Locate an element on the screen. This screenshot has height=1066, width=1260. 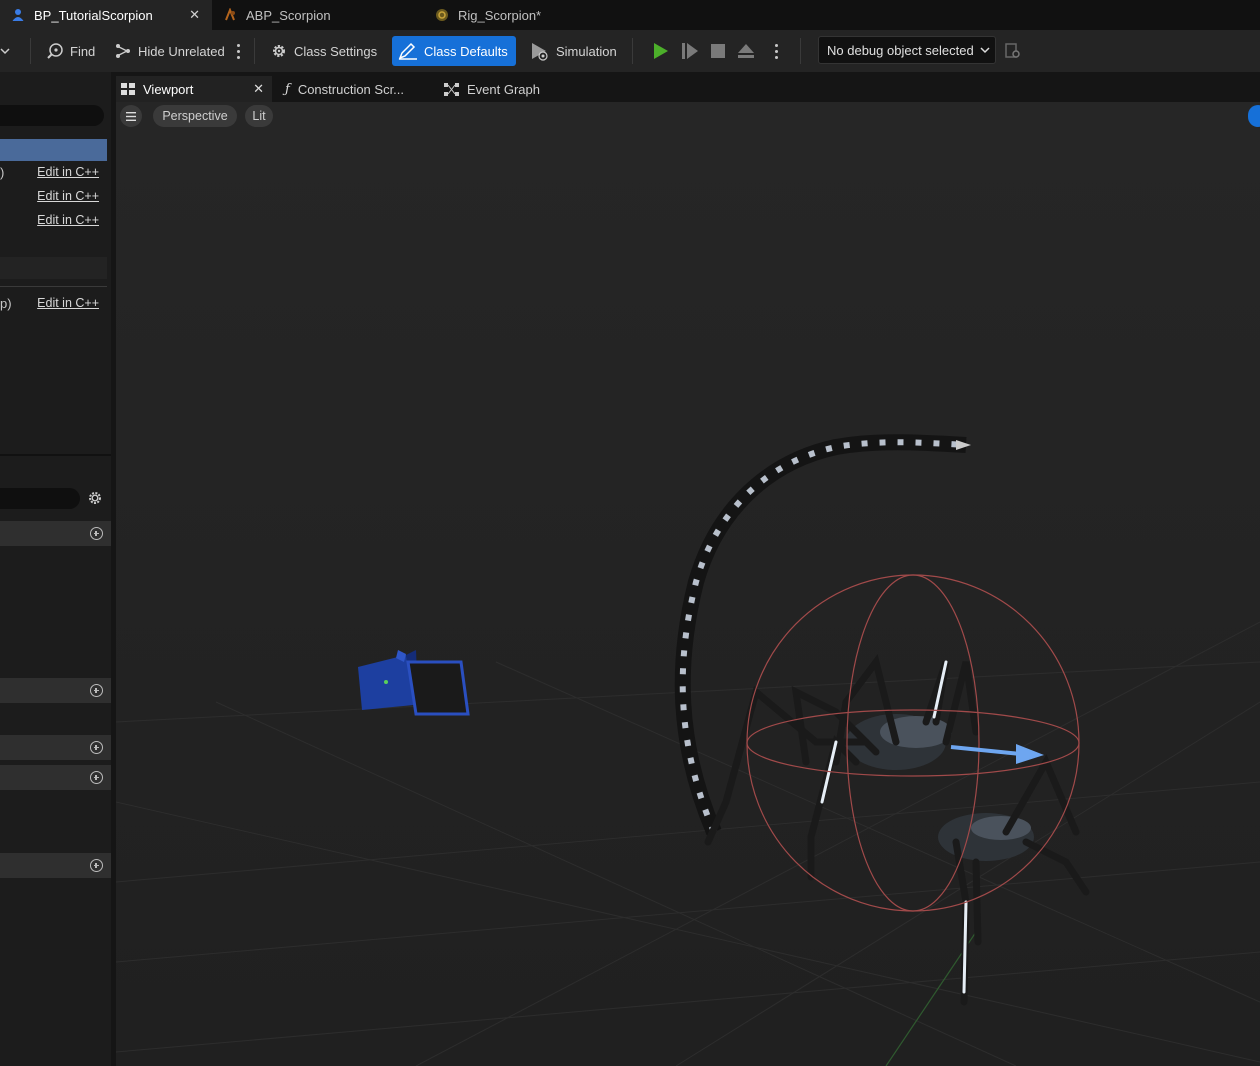
tab-viewport-label: Viewport is located at coordinates (168, 89).